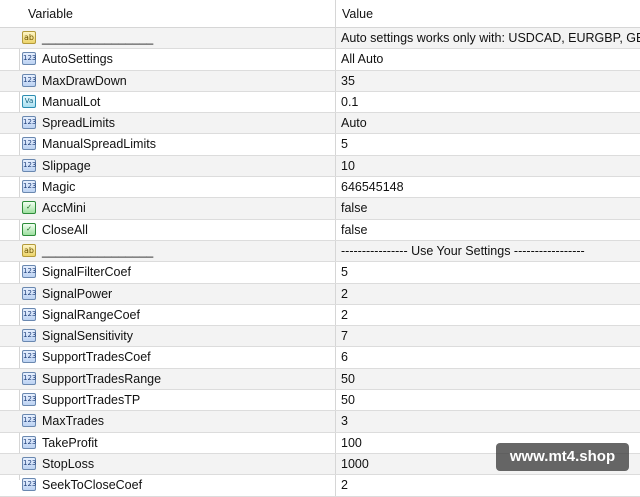  Describe the element at coordinates (320, 337) in the screenshot. I see `table-row: 123 SignalSensitivity 7` at that location.